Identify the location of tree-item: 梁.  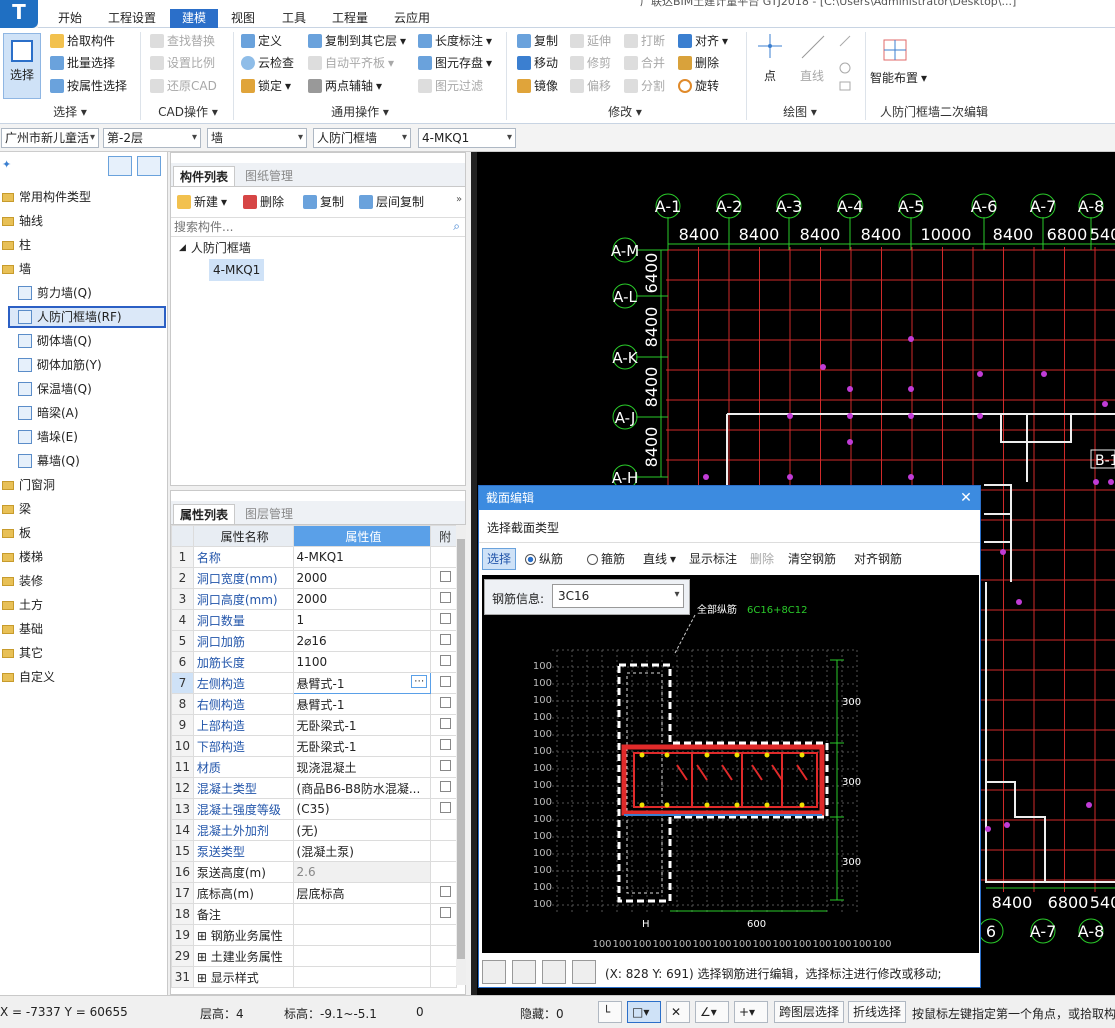
(16, 509).